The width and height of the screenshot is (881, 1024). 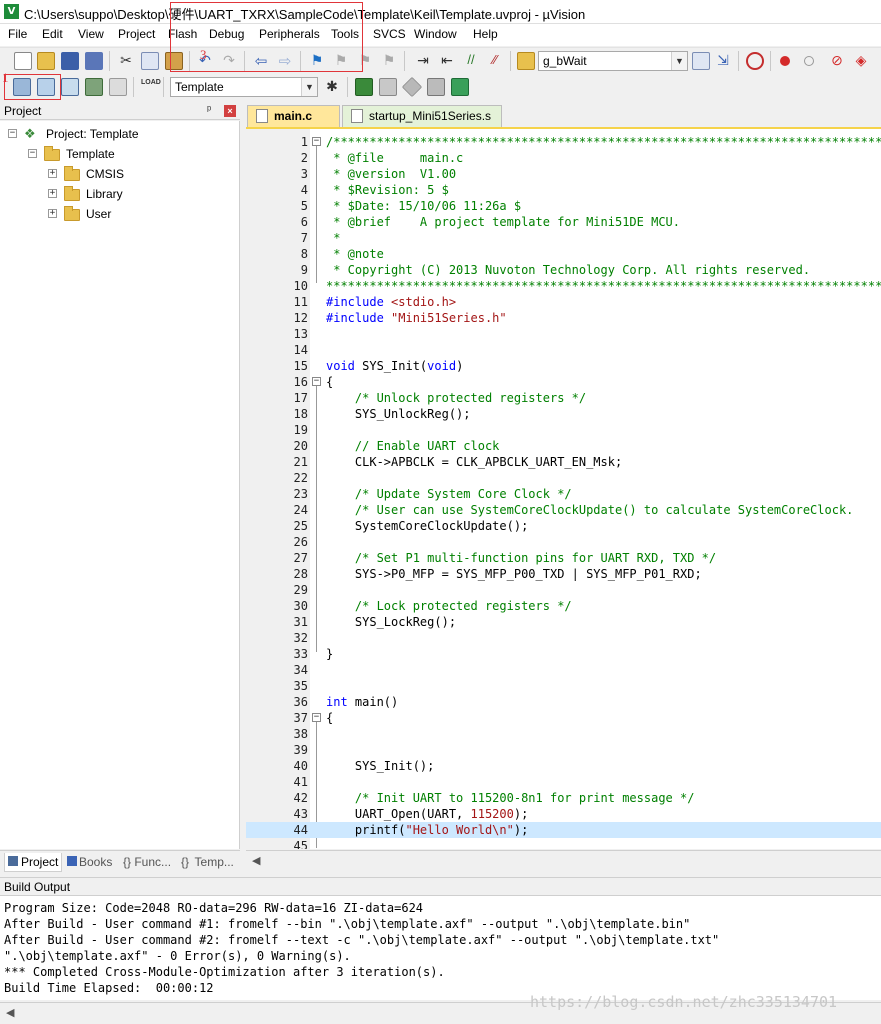 I want to click on comment-icon: //, so click(x=471, y=61).